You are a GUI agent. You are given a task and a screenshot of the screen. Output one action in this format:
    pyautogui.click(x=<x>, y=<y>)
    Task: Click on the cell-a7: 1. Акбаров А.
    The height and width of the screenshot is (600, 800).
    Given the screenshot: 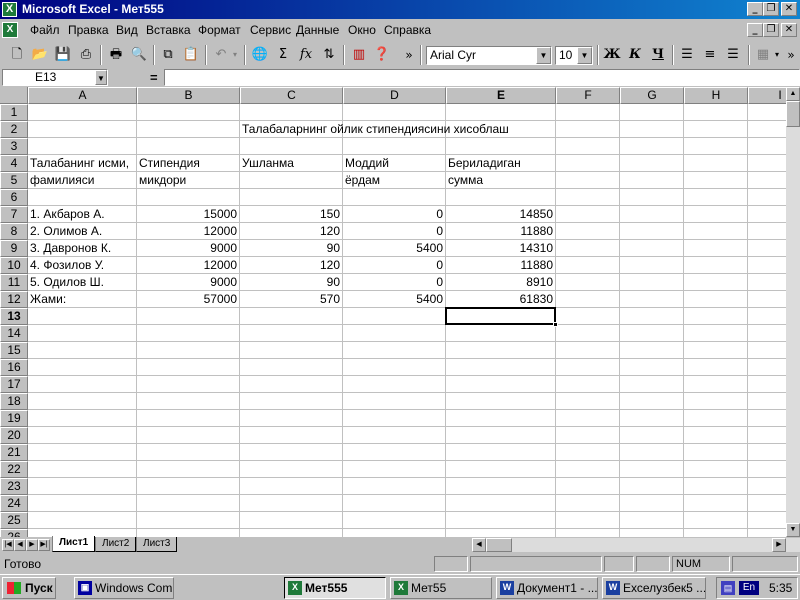 What is the action you would take?
    pyautogui.click(x=67, y=214)
    